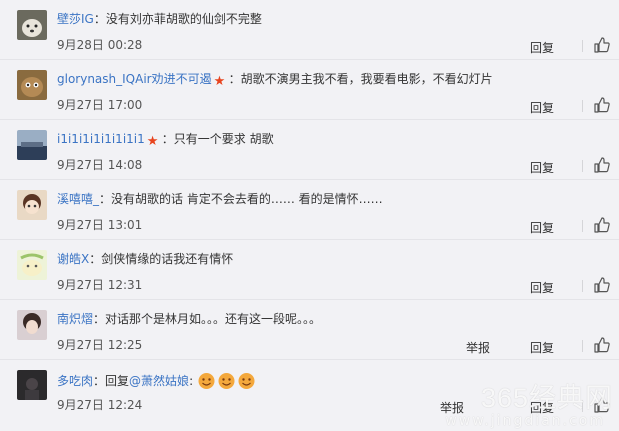 The width and height of the screenshot is (619, 431). I want to click on watermark-logo: 365经典网, so click(546, 398).